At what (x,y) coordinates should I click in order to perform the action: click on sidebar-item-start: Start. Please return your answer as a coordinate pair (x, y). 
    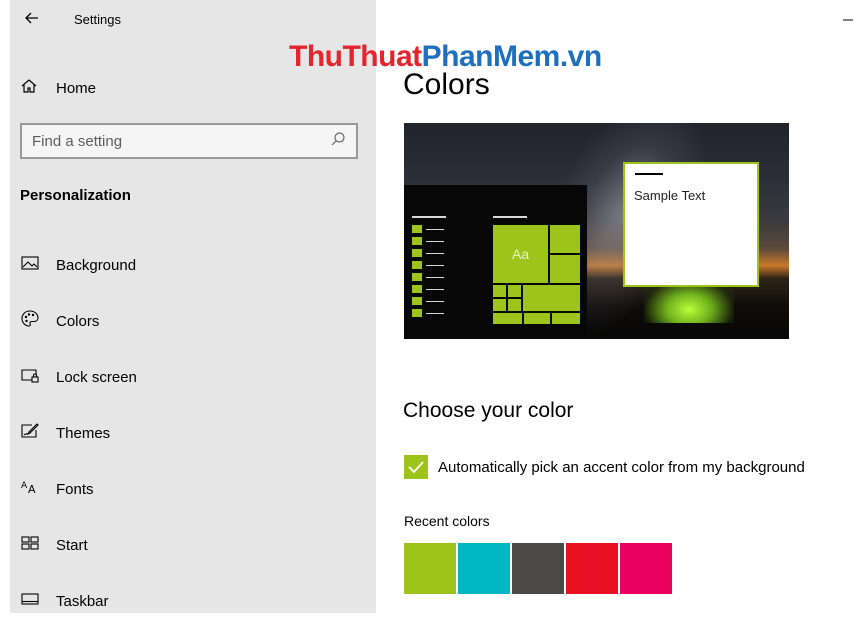
    Looking at the image, I should click on (190, 545).